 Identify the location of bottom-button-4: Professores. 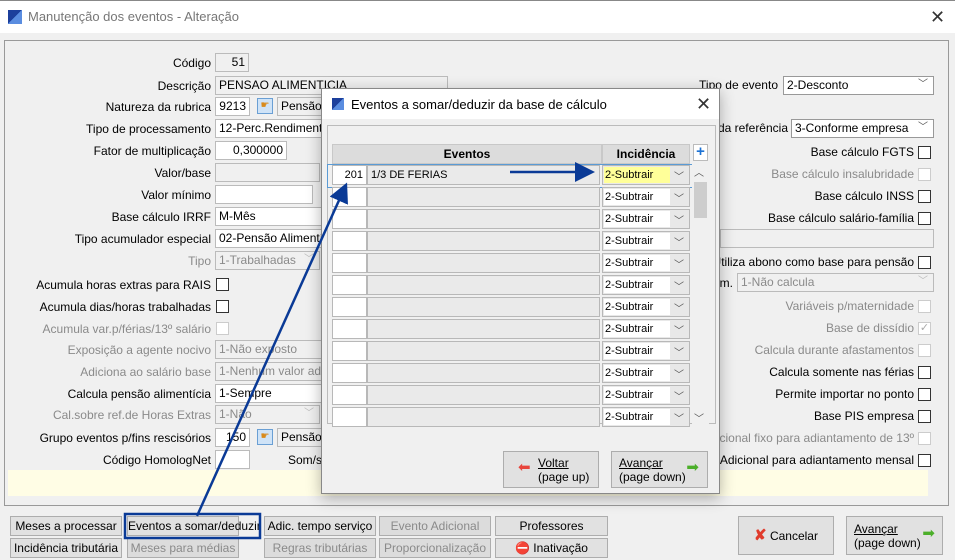
(551, 526).